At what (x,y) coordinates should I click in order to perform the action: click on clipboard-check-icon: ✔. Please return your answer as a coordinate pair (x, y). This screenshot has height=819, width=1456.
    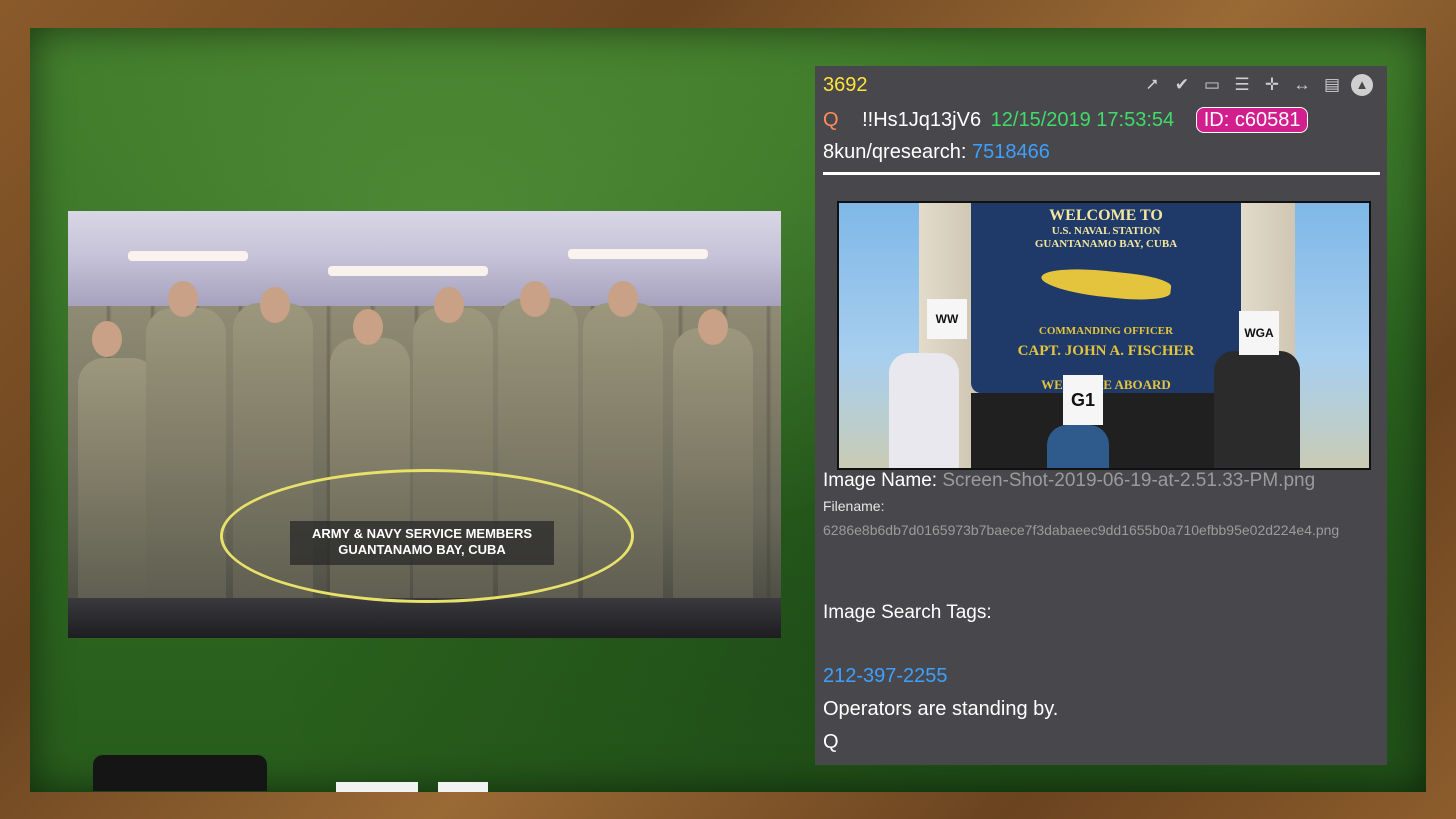
    Looking at the image, I should click on (1182, 85).